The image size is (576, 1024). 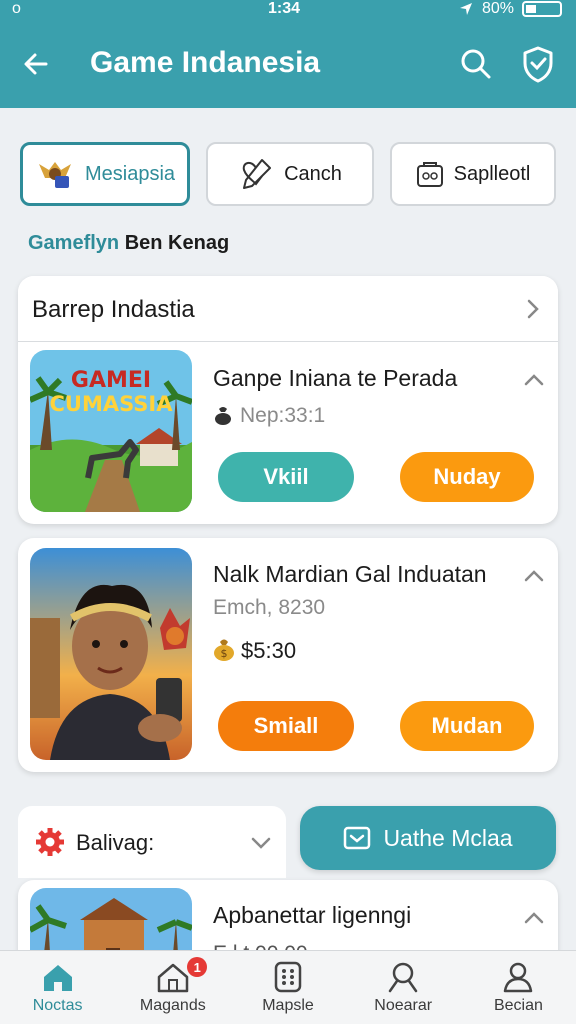 I want to click on filter-dropdown: Balivag:, so click(x=152, y=842).